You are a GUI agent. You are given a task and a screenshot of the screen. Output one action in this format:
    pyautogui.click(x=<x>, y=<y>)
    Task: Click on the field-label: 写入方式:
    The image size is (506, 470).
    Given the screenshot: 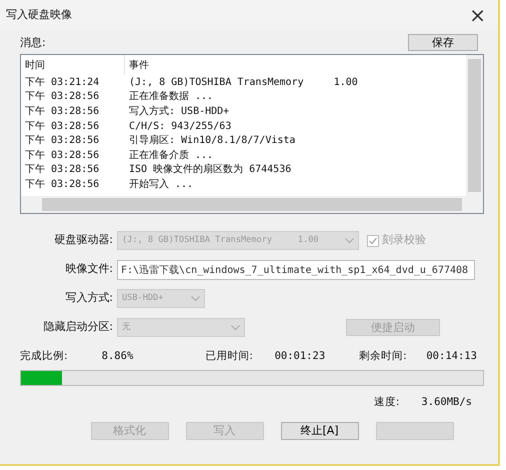 What is the action you would take?
    pyautogui.click(x=89, y=298)
    